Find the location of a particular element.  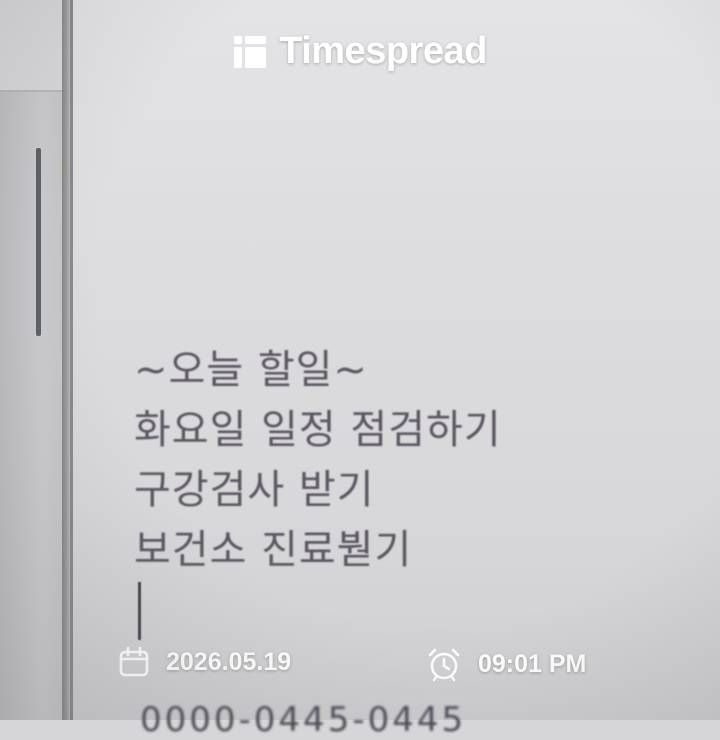

date-stamp: 2026.05.19 is located at coordinates (204, 662).